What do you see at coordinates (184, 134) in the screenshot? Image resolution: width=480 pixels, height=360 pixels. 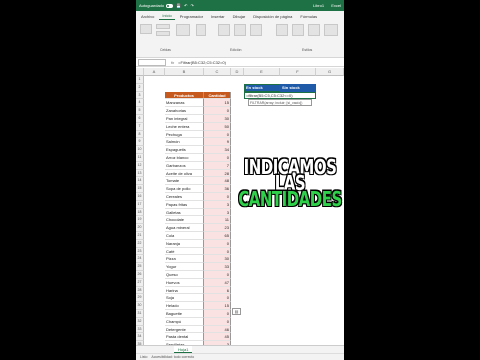 I see `product-cell: Pechuga` at bounding box center [184, 134].